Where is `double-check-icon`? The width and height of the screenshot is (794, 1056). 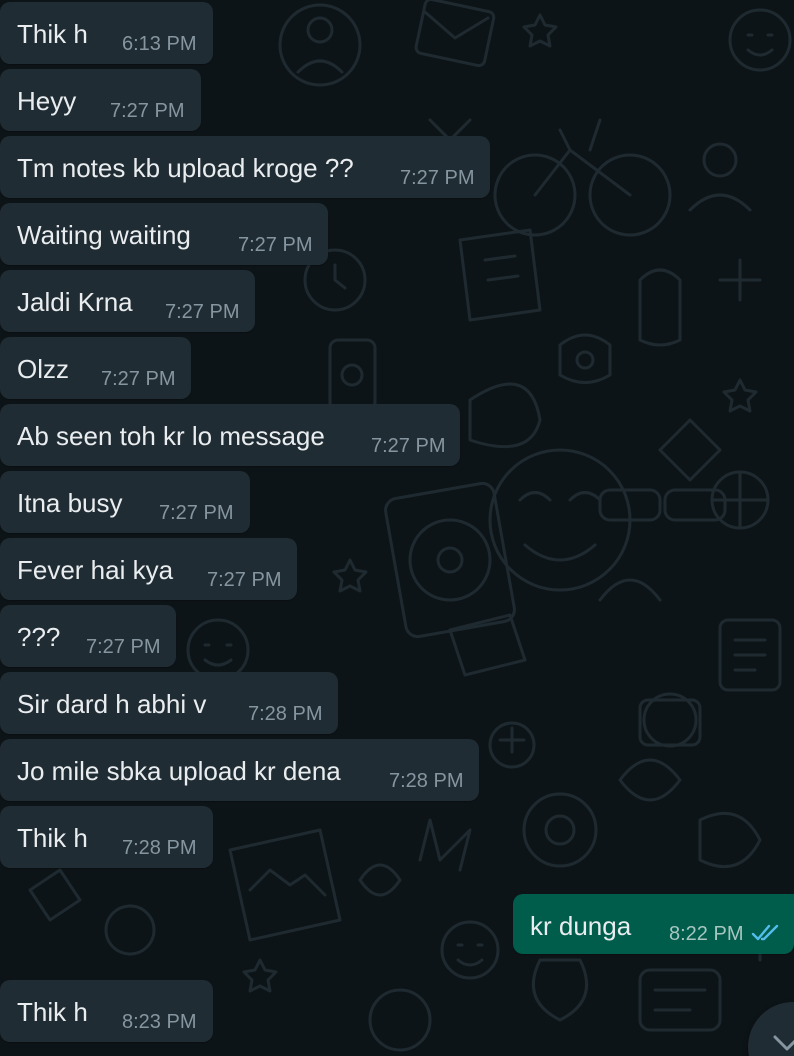 double-check-icon is located at coordinates (765, 932).